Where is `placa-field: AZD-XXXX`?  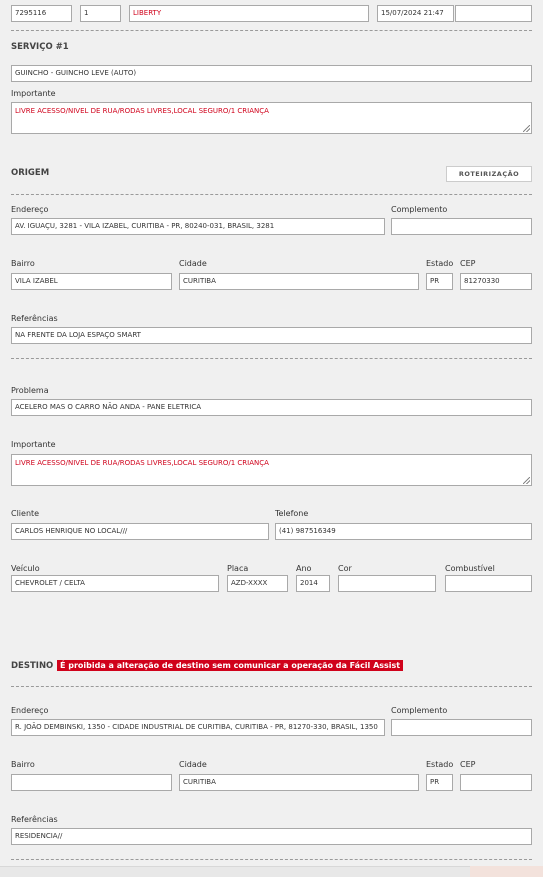
placa-field: AZD-XXXX is located at coordinates (257, 583).